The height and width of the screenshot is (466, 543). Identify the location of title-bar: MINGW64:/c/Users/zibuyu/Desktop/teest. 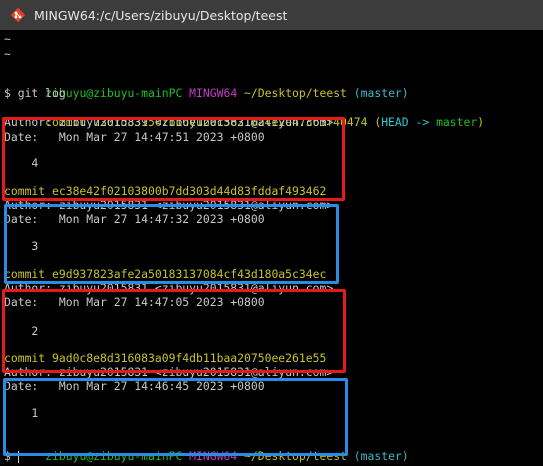
(271, 15).